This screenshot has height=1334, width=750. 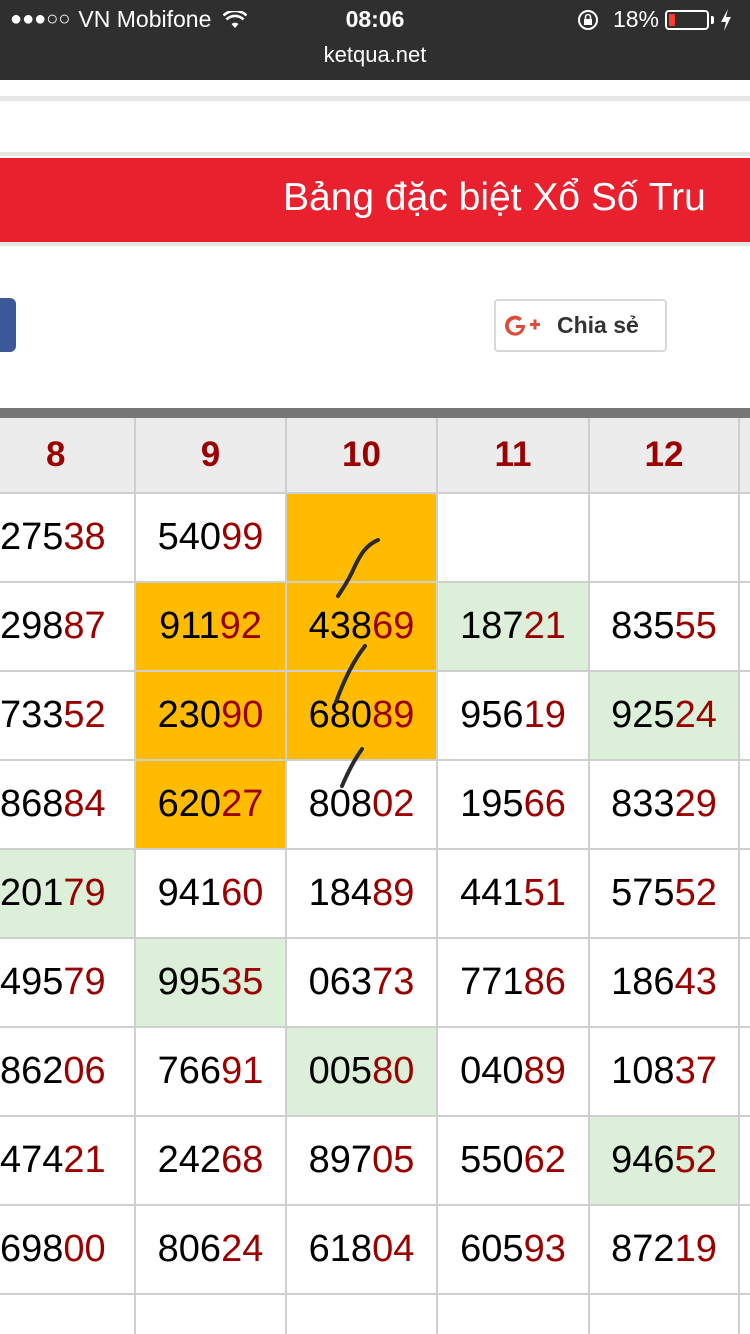 I want to click on number-tail: 92, so click(x=240, y=626).